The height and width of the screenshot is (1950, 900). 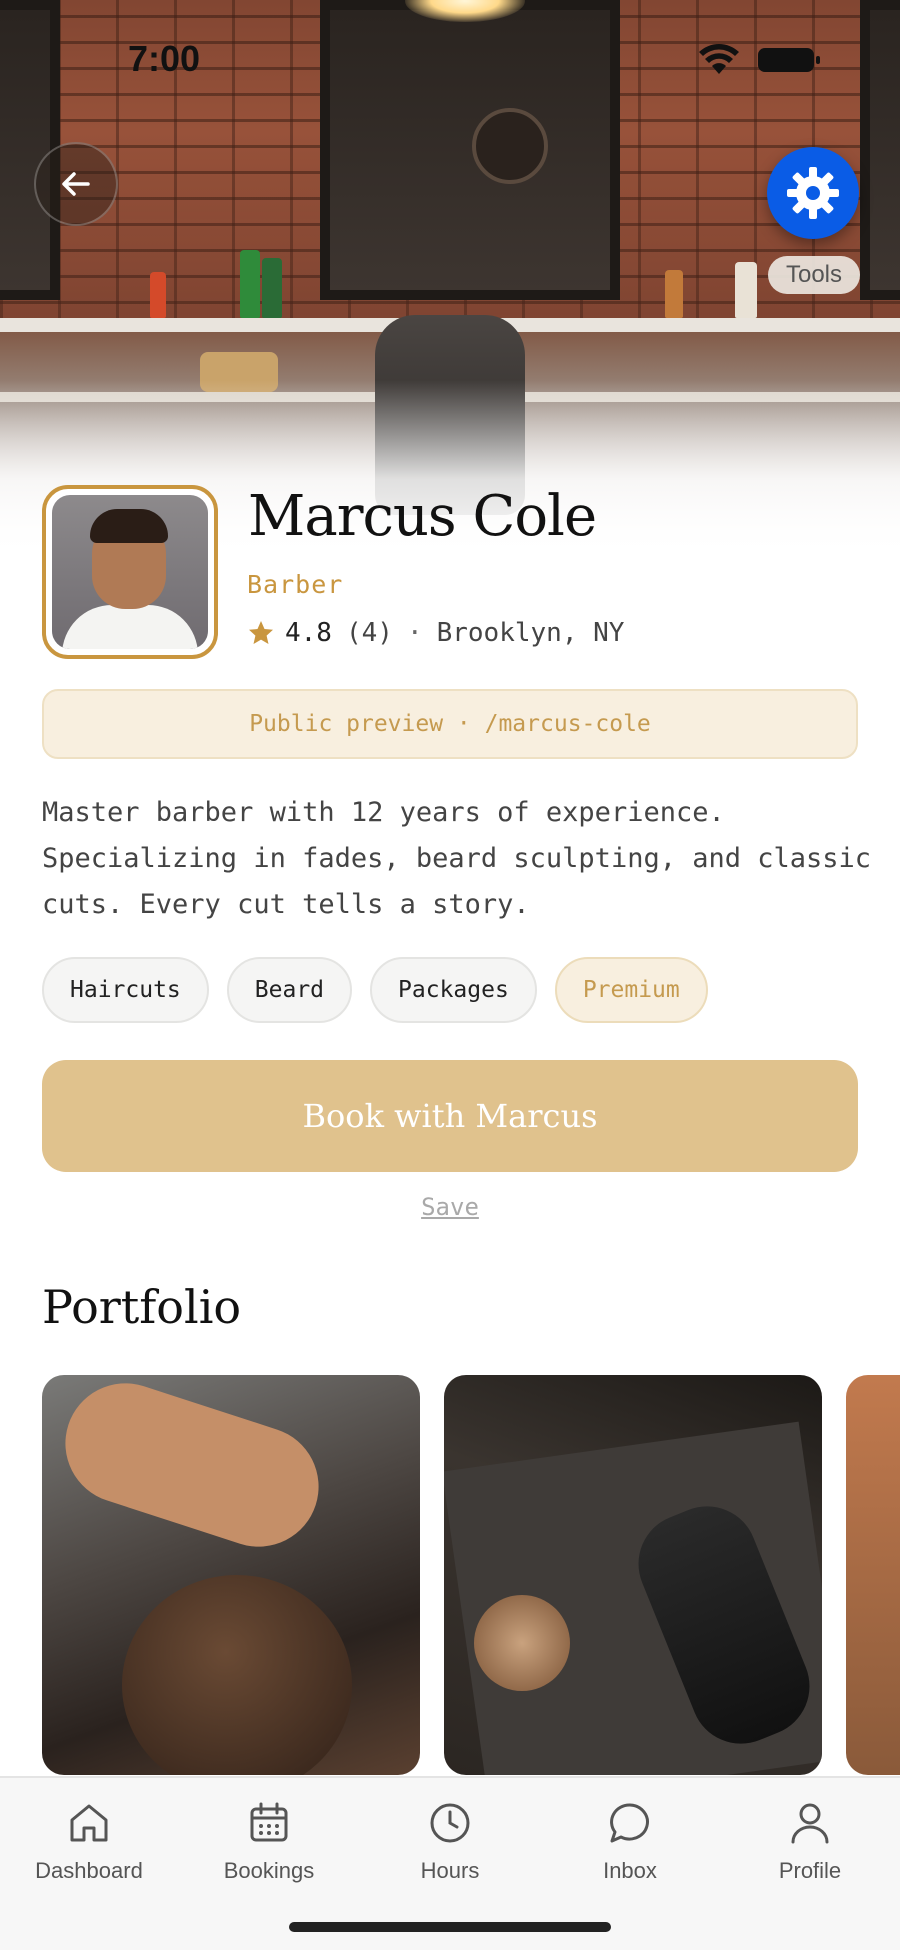 What do you see at coordinates (450, 1823) in the screenshot?
I see `clock-icon` at bounding box center [450, 1823].